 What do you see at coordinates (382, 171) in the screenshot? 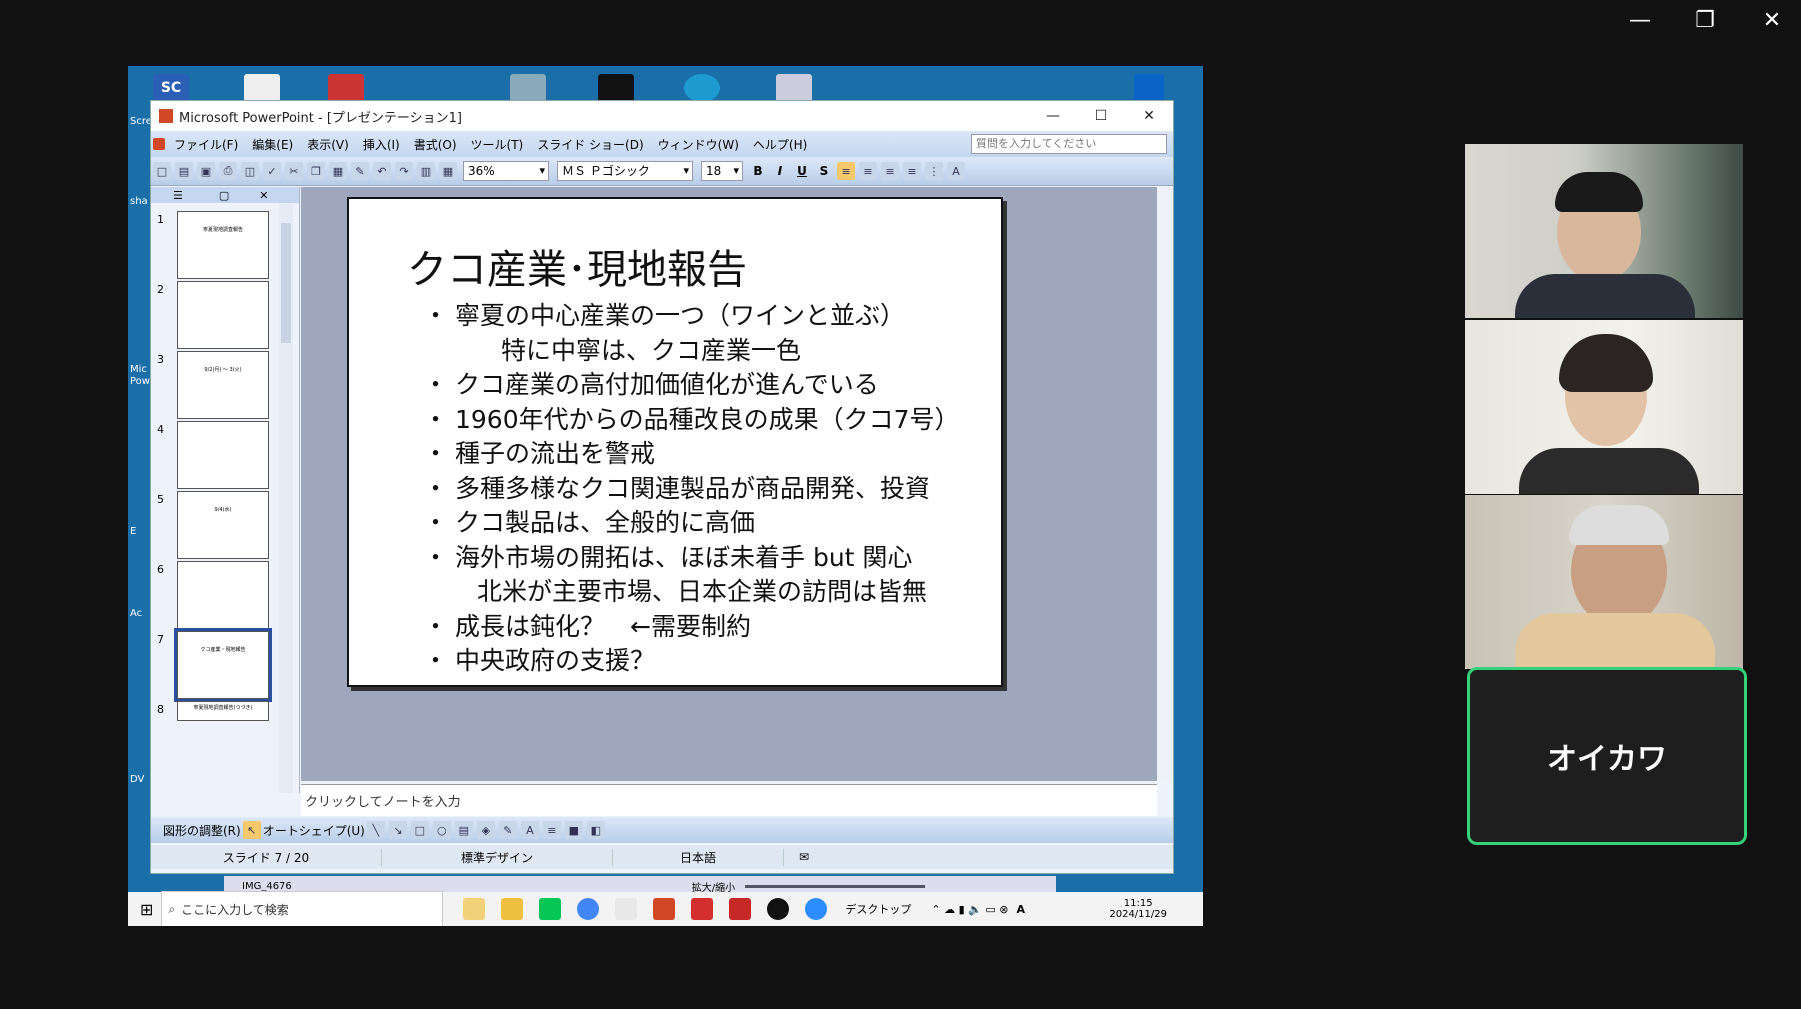
I see `undo-icon: ↶` at bounding box center [382, 171].